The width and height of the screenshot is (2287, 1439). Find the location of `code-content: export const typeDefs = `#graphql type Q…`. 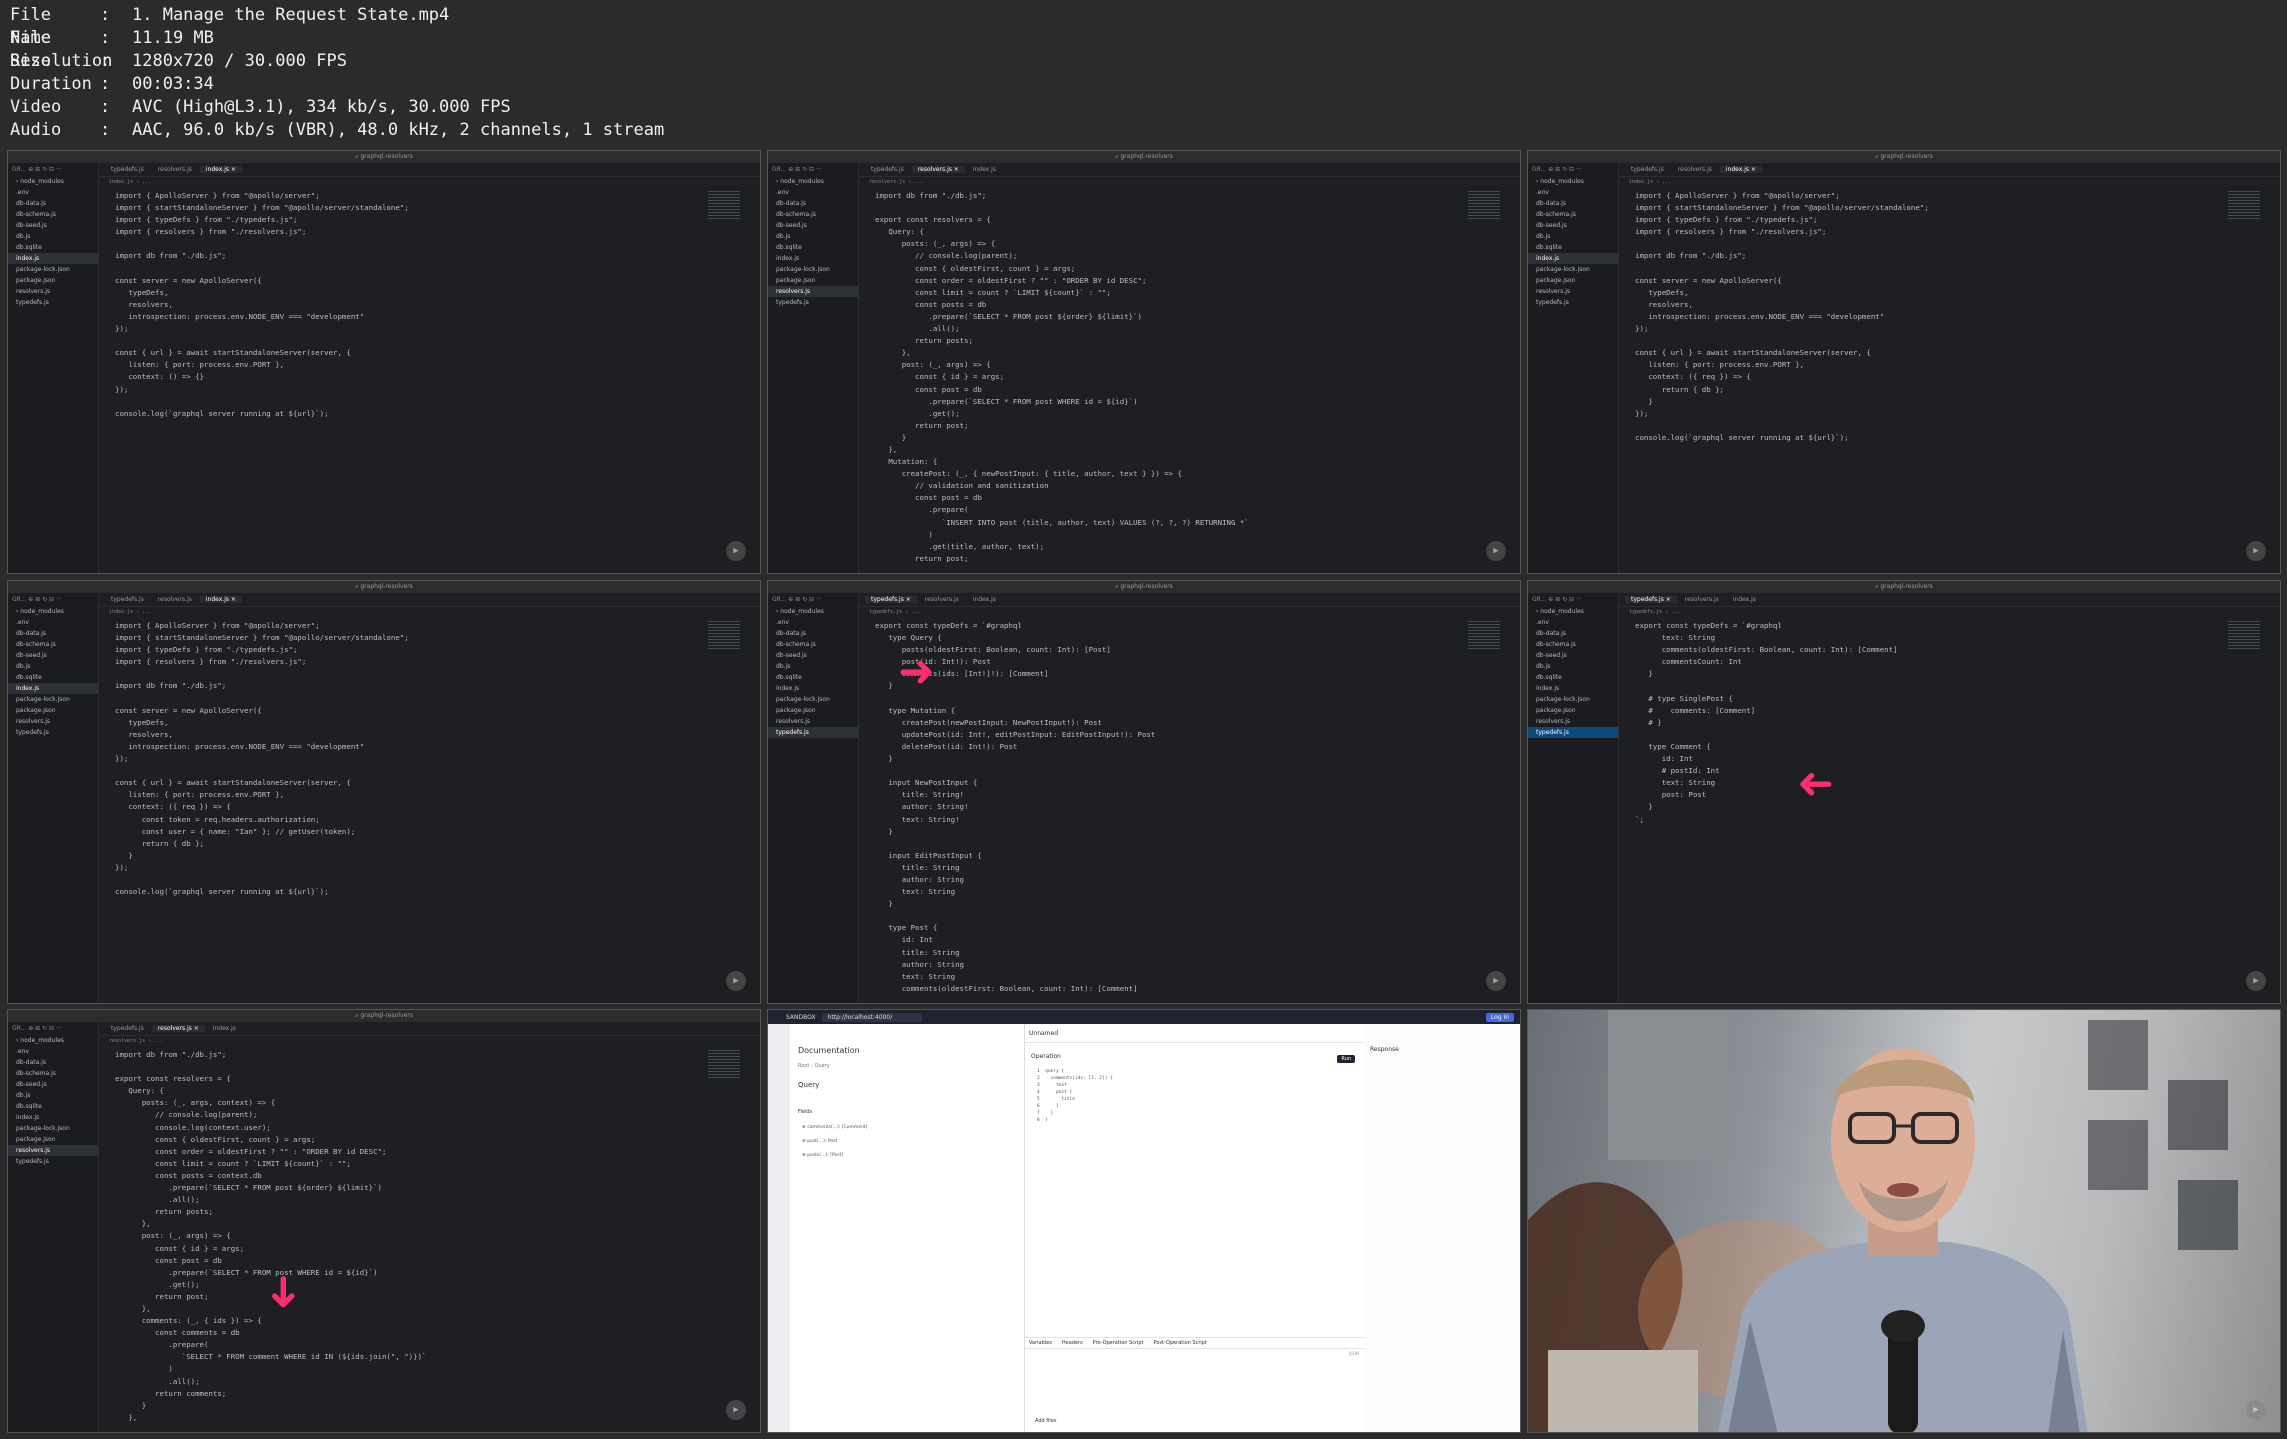

code-content: export const typeDefs = `#graphql type Q… is located at coordinates (1189, 806).